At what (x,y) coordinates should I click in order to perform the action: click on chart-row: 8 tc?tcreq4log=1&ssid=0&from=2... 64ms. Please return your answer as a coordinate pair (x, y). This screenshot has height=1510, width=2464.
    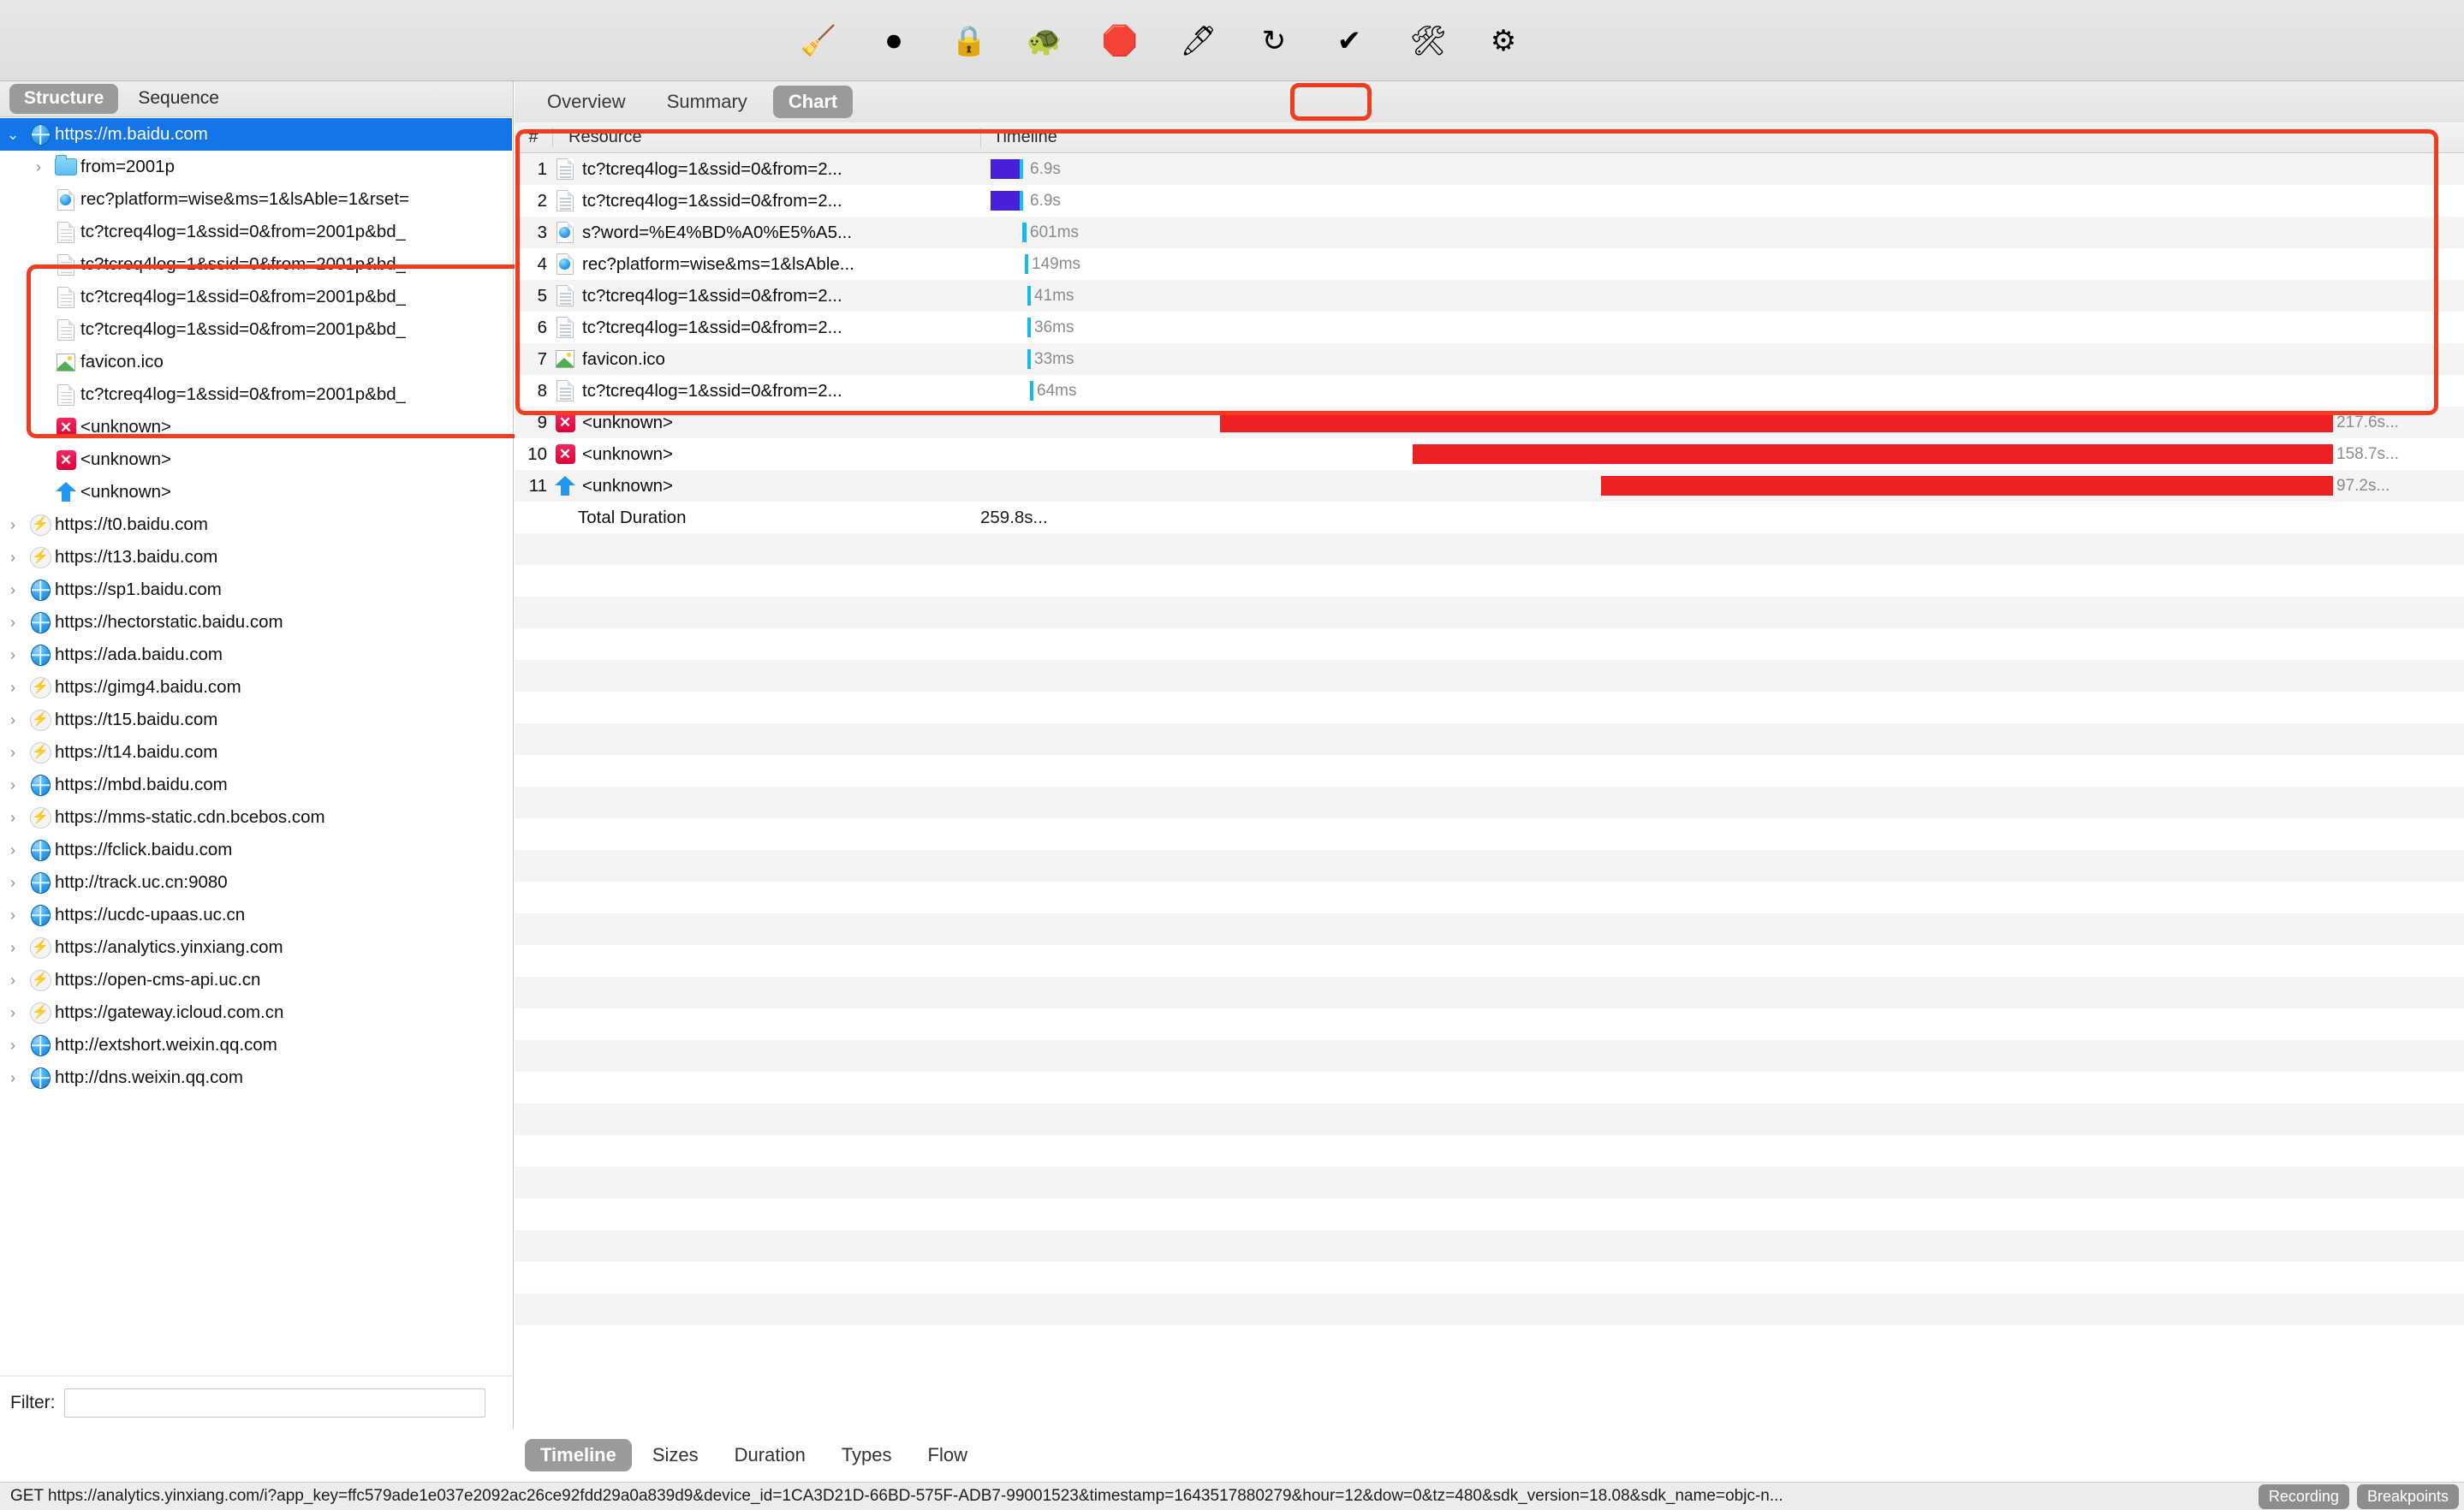
    Looking at the image, I should click on (1490, 391).